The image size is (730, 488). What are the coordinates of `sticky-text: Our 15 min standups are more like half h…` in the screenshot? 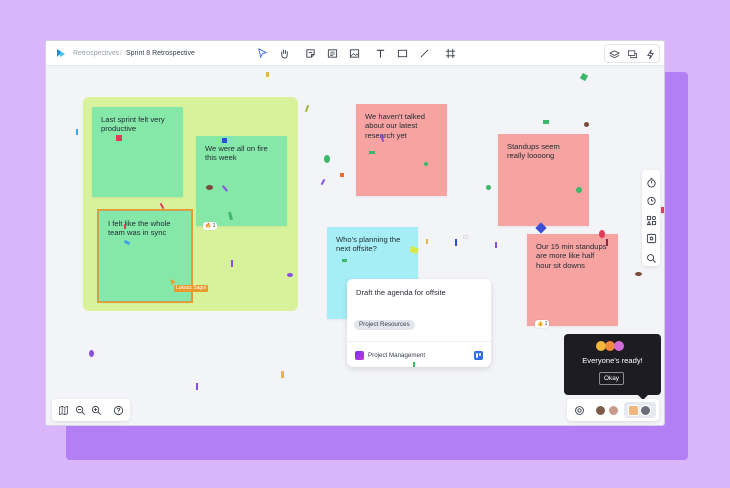 It's located at (571, 256).